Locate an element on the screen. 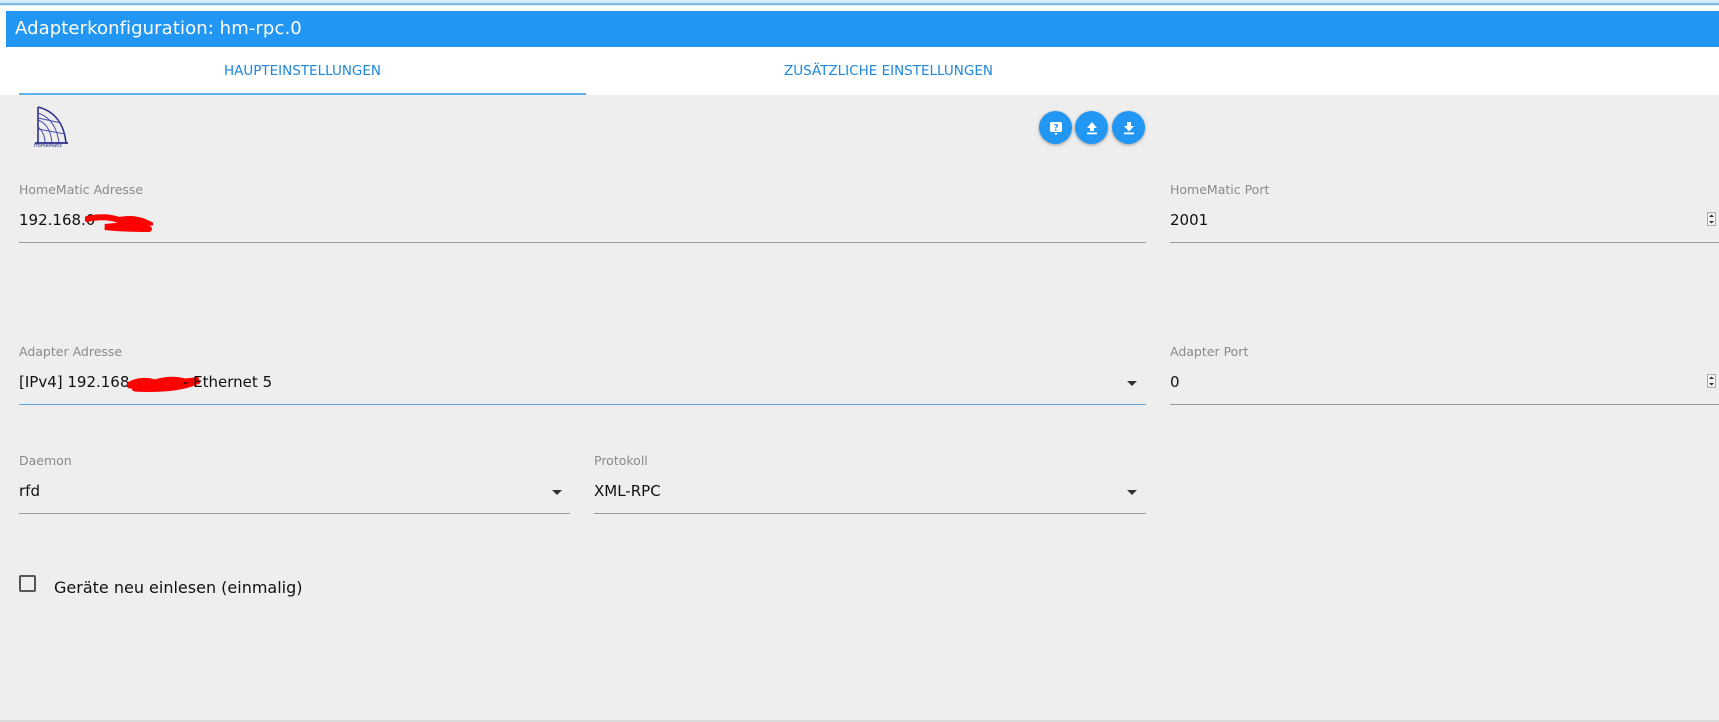 This screenshot has height=722, width=1719. homematic-port-underline is located at coordinates (1444, 242).